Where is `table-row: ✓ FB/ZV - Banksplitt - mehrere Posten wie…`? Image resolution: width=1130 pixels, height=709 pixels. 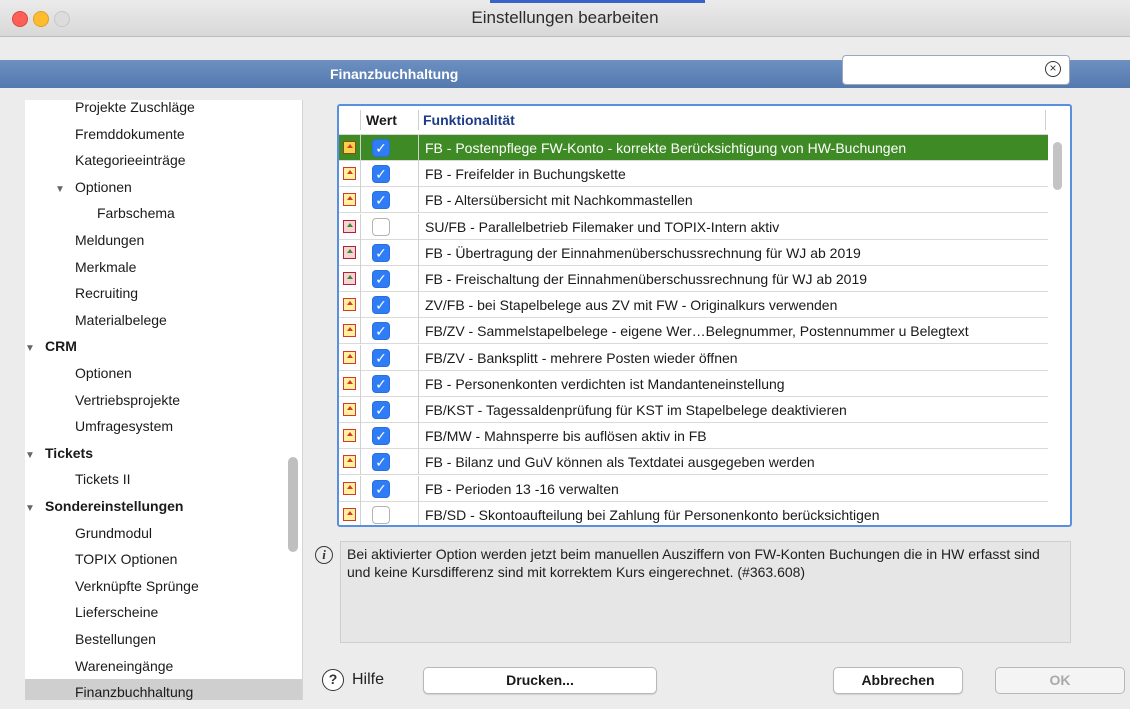 table-row: ✓ FB/ZV - Banksplitt - mehrere Posten wie… is located at coordinates (693, 357).